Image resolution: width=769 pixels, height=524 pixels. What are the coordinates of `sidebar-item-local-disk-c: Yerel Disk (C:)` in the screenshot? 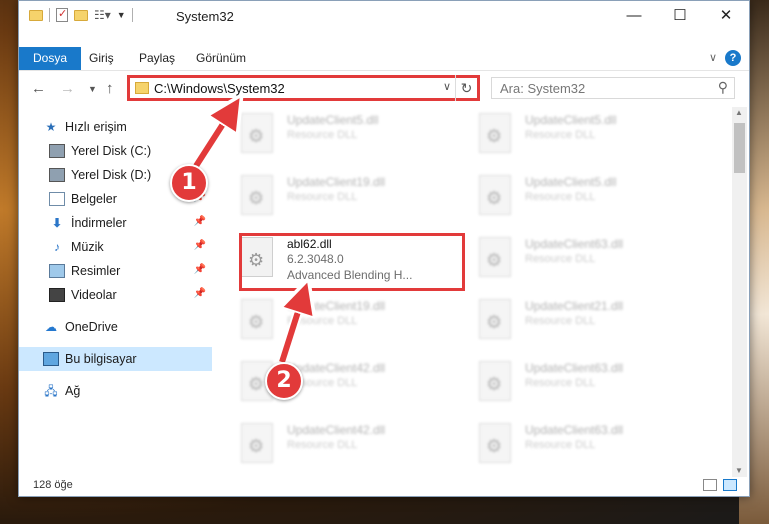 It's located at (115, 151).